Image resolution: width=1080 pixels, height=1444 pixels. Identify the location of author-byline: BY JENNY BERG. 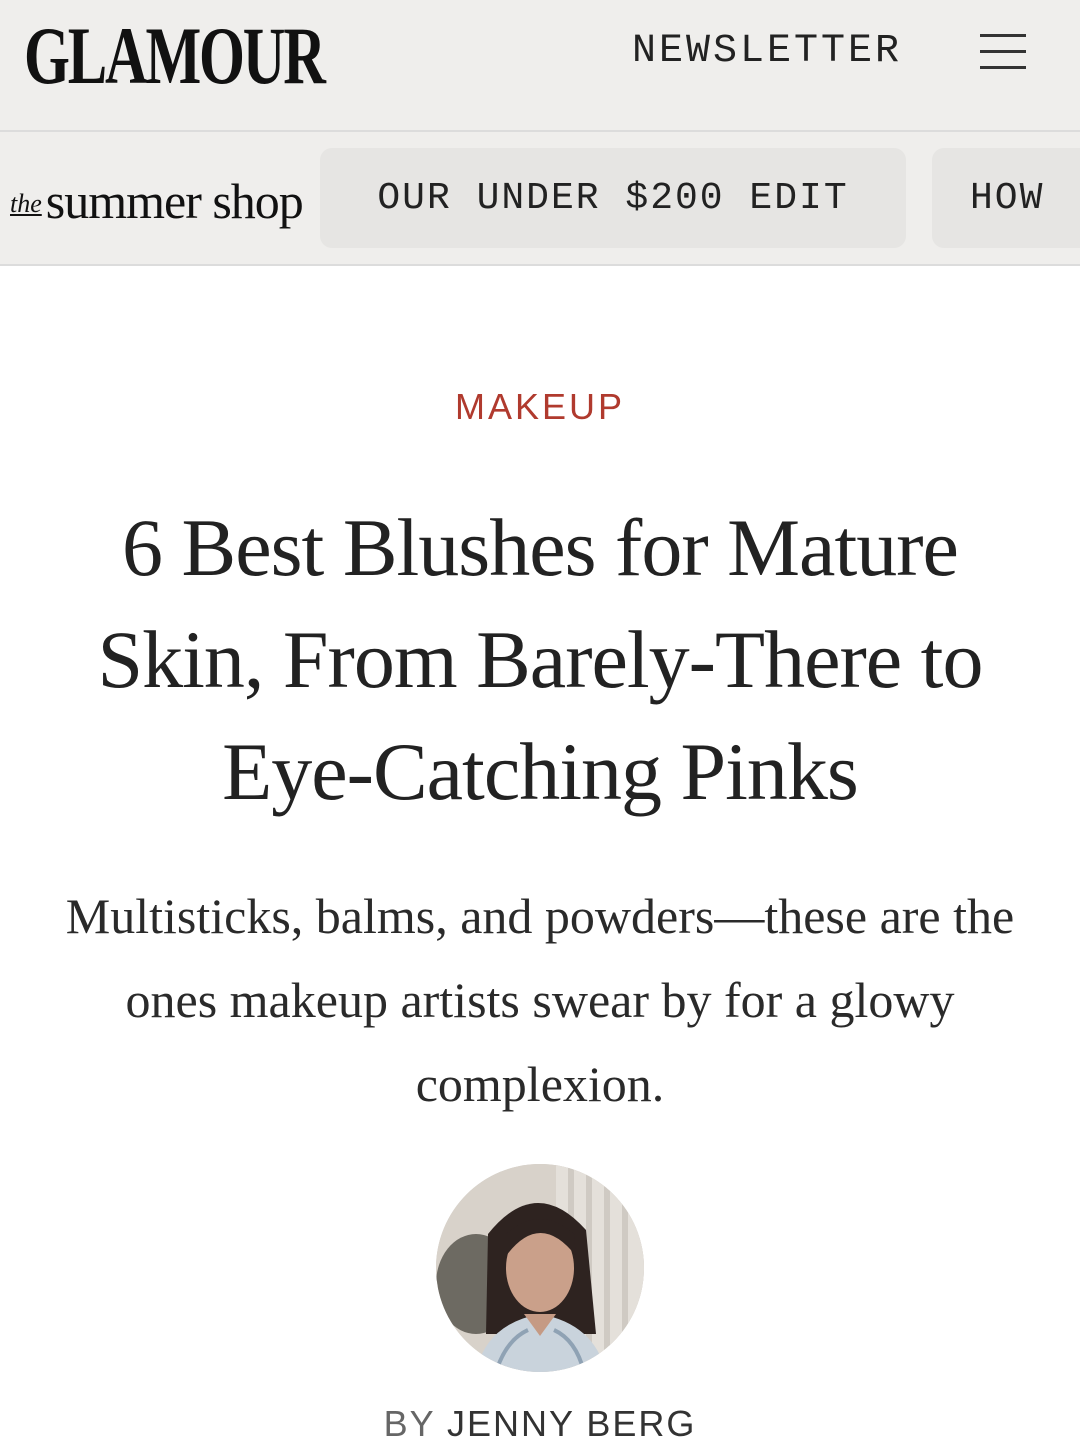
(540, 1424).